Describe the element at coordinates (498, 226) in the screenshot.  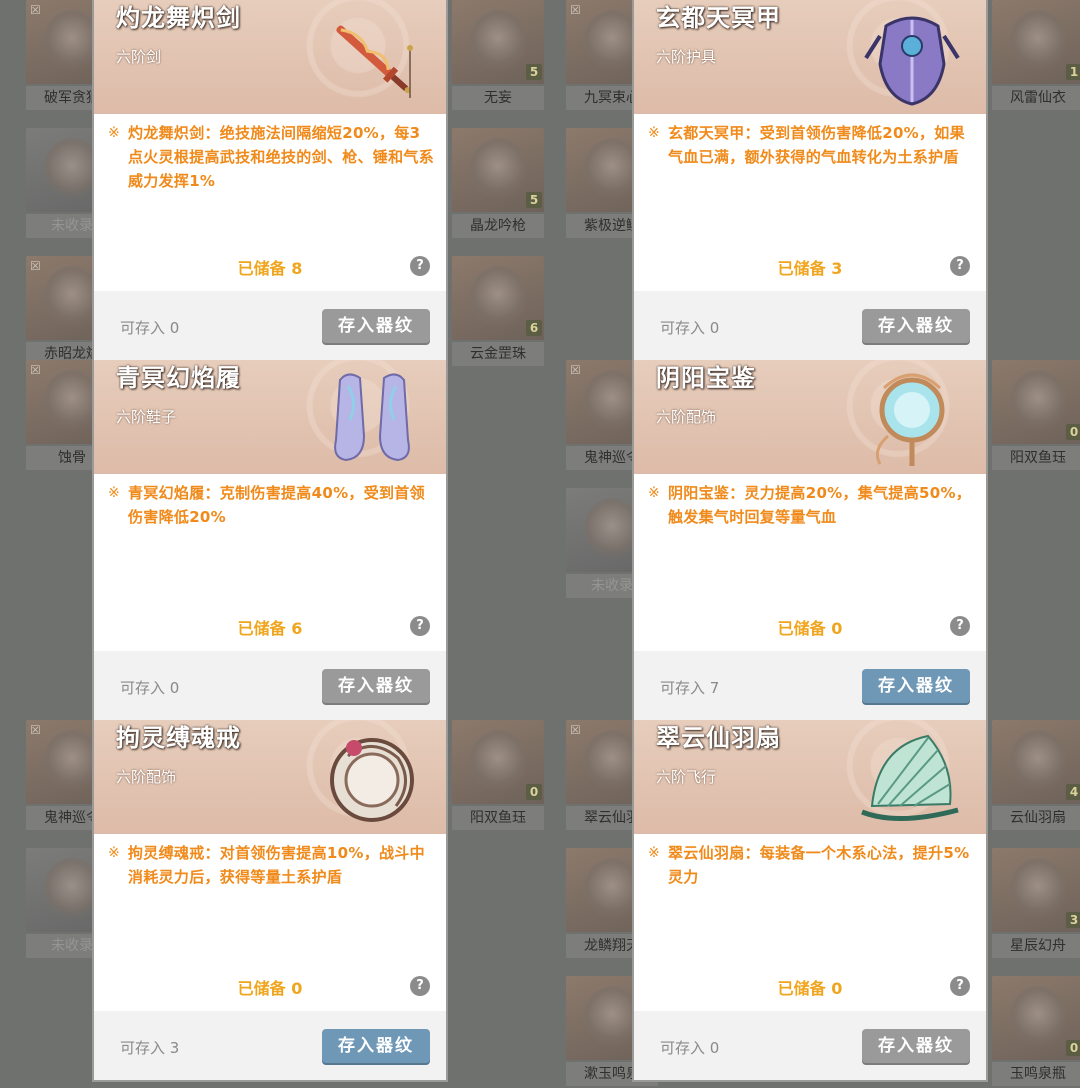
I see `tile-label: 晶龙吟枪` at that location.